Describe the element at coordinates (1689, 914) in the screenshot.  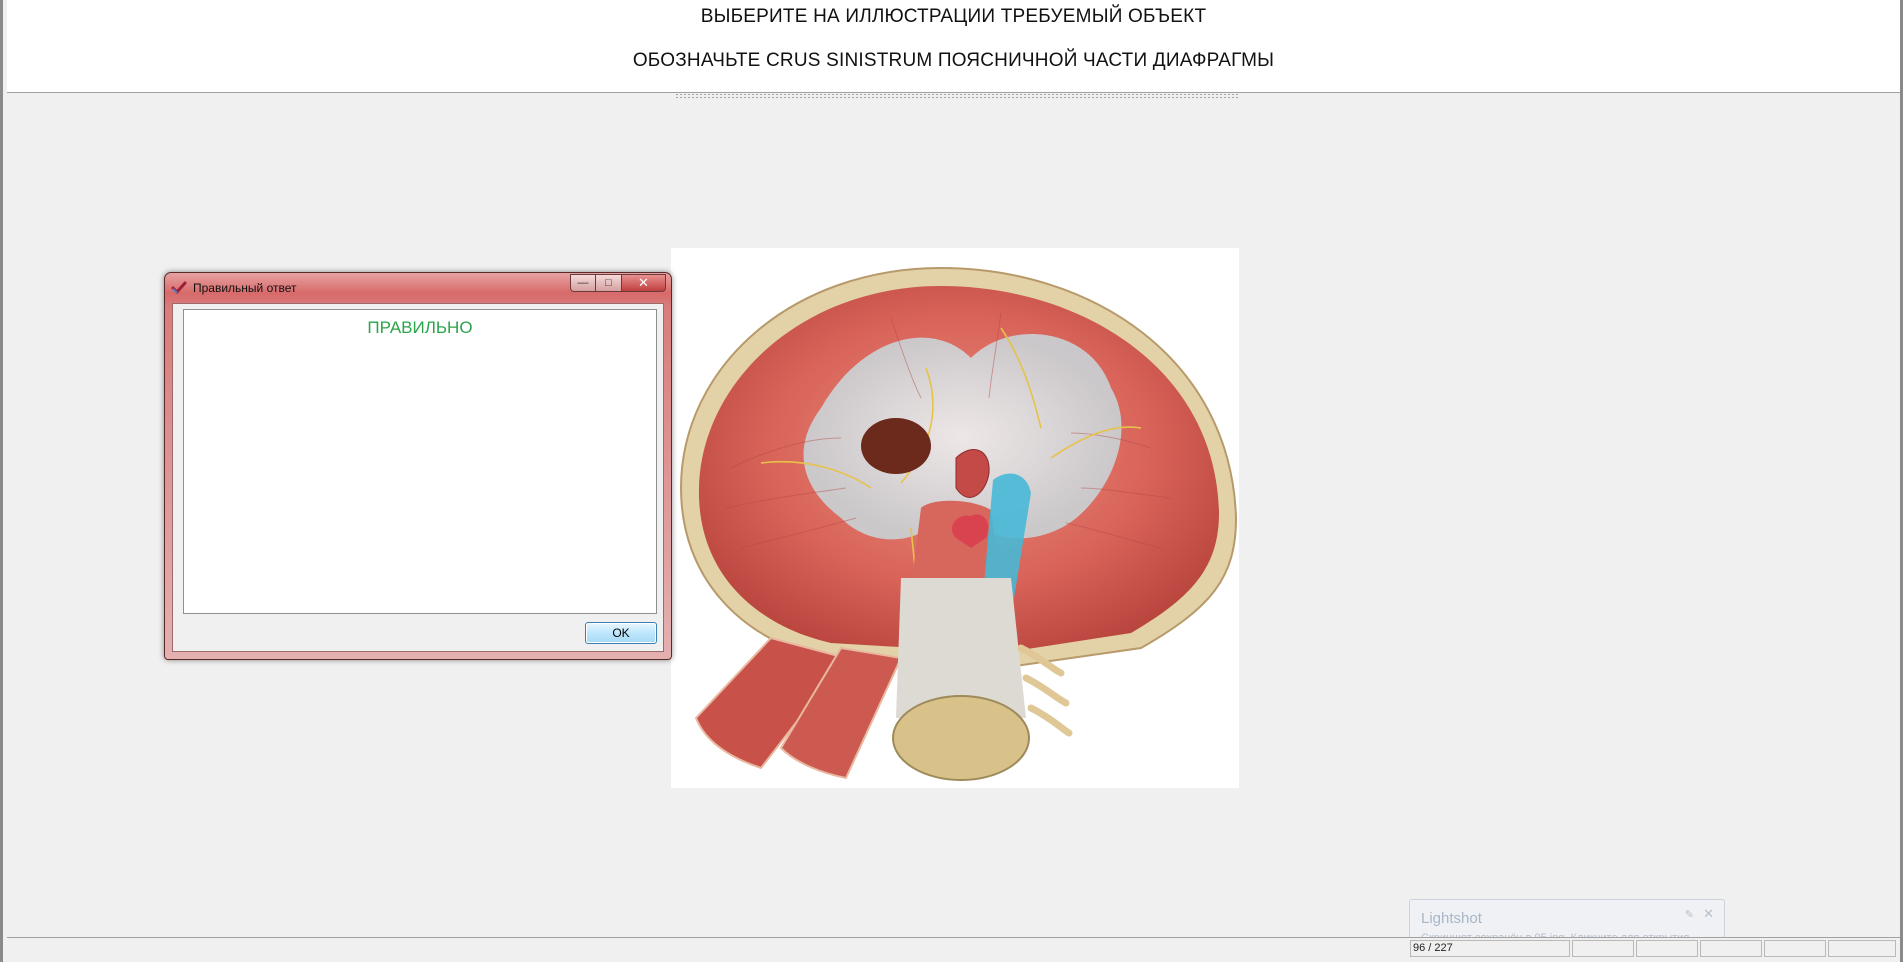
I see `pencil-icon: ✎` at that location.